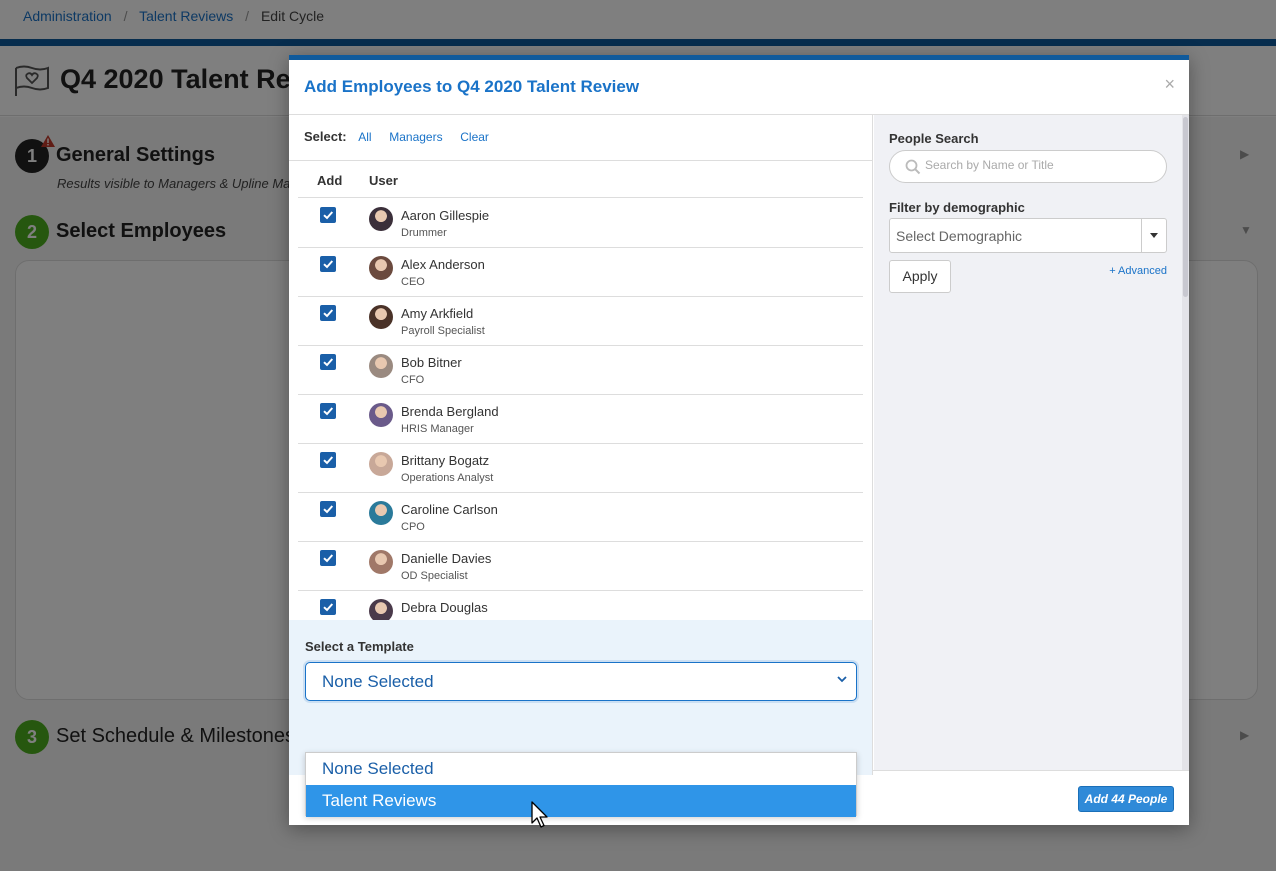 The height and width of the screenshot is (871, 1276). Describe the element at coordinates (580, 179) in the screenshot. I see `list-header: Add User` at that location.